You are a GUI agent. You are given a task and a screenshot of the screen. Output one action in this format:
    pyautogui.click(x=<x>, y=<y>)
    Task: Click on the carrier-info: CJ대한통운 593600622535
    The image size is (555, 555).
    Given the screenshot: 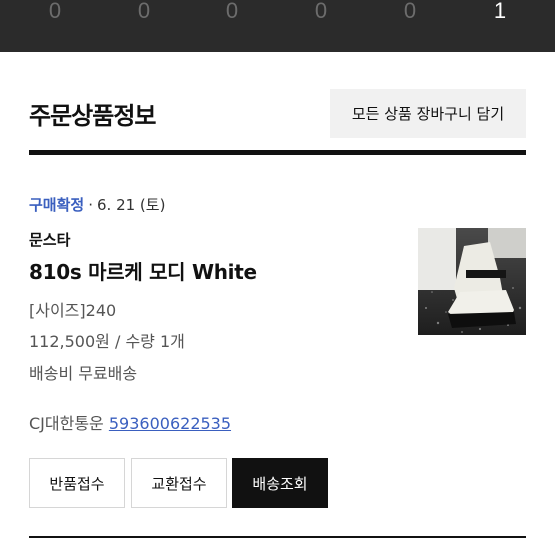 What is the action you would take?
    pyautogui.click(x=130, y=422)
    